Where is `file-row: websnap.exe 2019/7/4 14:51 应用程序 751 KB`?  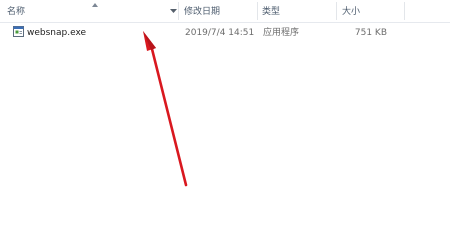
file-row: websnap.exe 2019/7/4 14:51 应用程序 751 KB is located at coordinates (225, 33).